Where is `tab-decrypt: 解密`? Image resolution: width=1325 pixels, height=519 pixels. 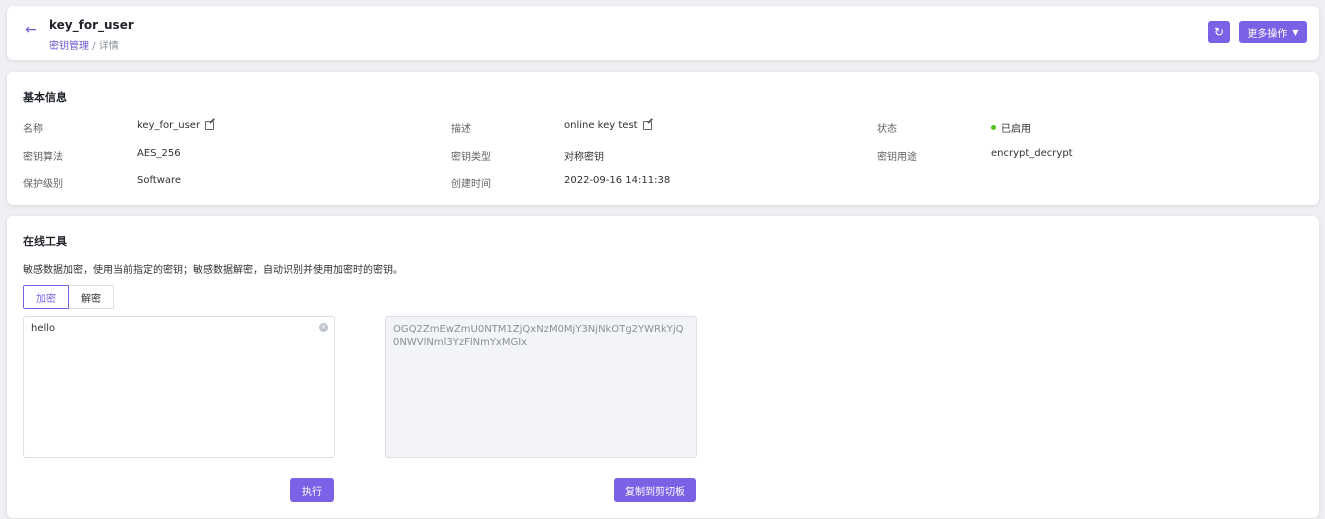
tab-decrypt: 解密 is located at coordinates (91, 297).